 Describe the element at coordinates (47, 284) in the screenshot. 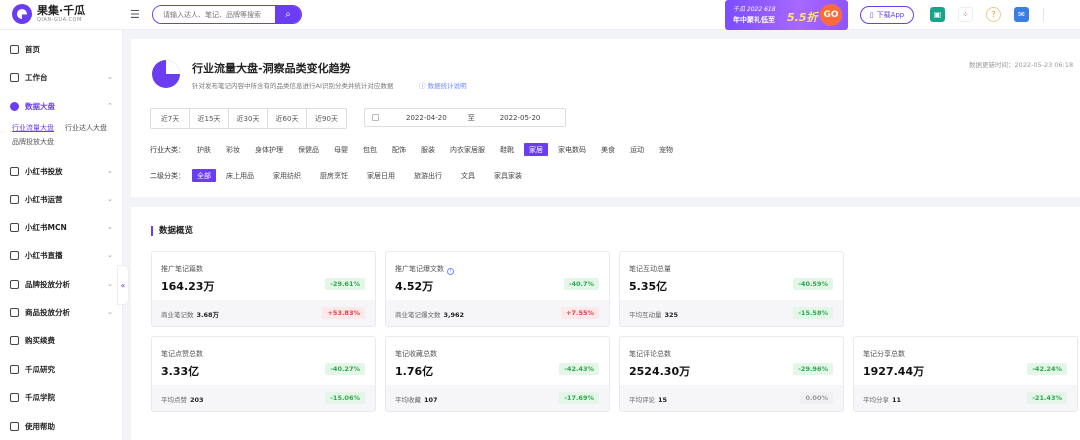

I see `nav-label: 品牌投放分析` at that location.